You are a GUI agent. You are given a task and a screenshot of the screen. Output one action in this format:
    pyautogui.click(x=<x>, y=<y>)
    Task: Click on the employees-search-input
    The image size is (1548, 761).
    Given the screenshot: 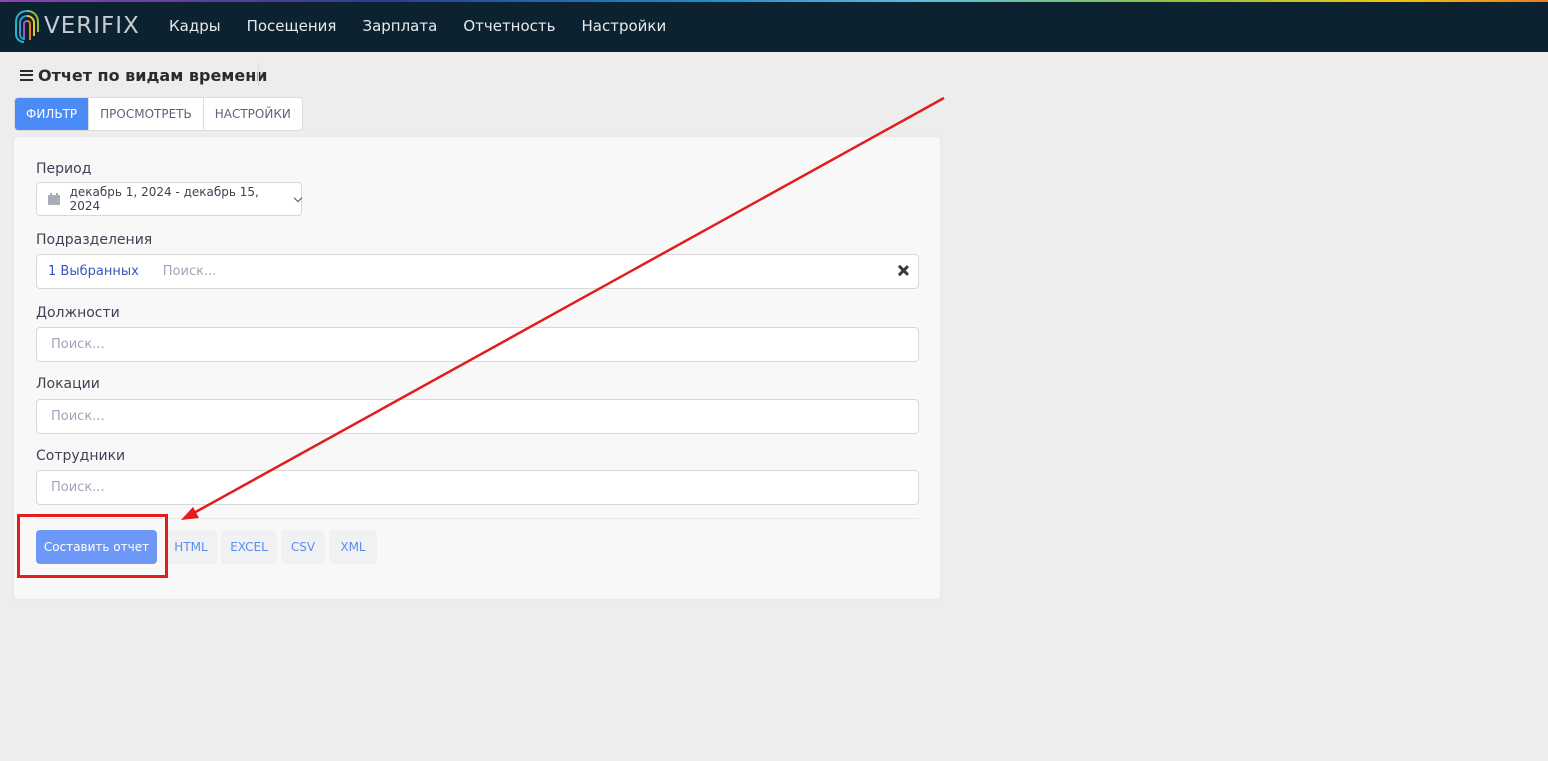 What is the action you would take?
    pyautogui.click(x=477, y=487)
    